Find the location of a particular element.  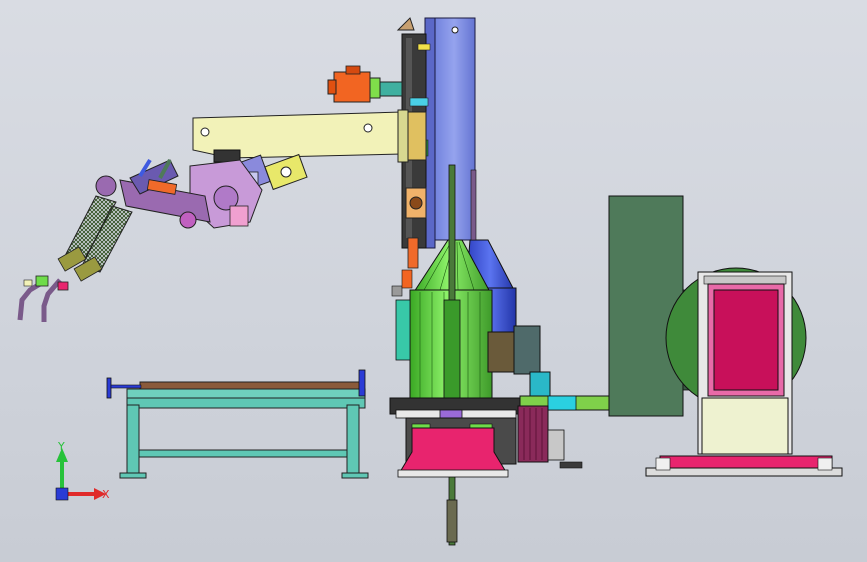

table-foot-right is located at coordinates (355, 475).